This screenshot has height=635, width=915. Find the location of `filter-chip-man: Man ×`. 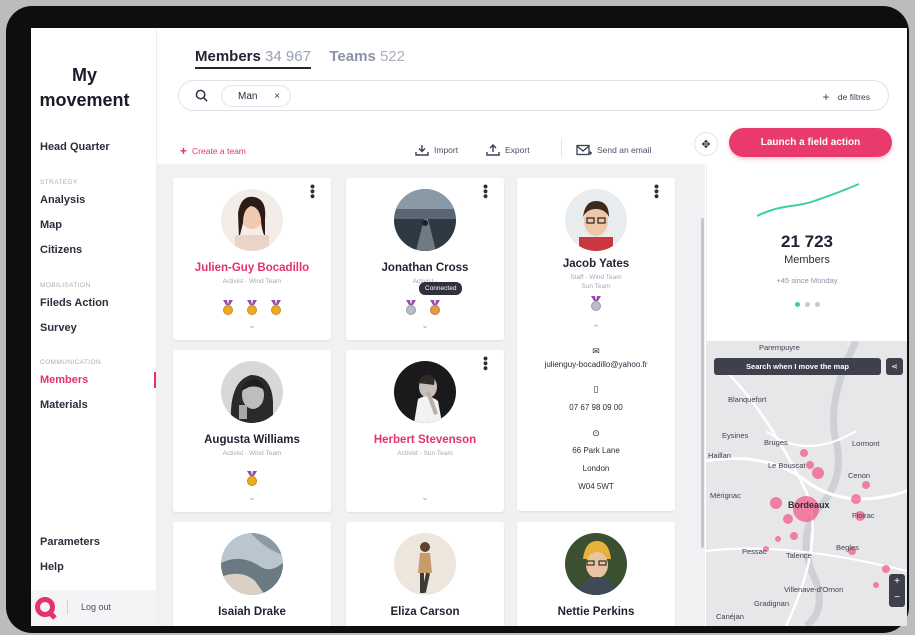

filter-chip-man: Man × is located at coordinates (256, 96).